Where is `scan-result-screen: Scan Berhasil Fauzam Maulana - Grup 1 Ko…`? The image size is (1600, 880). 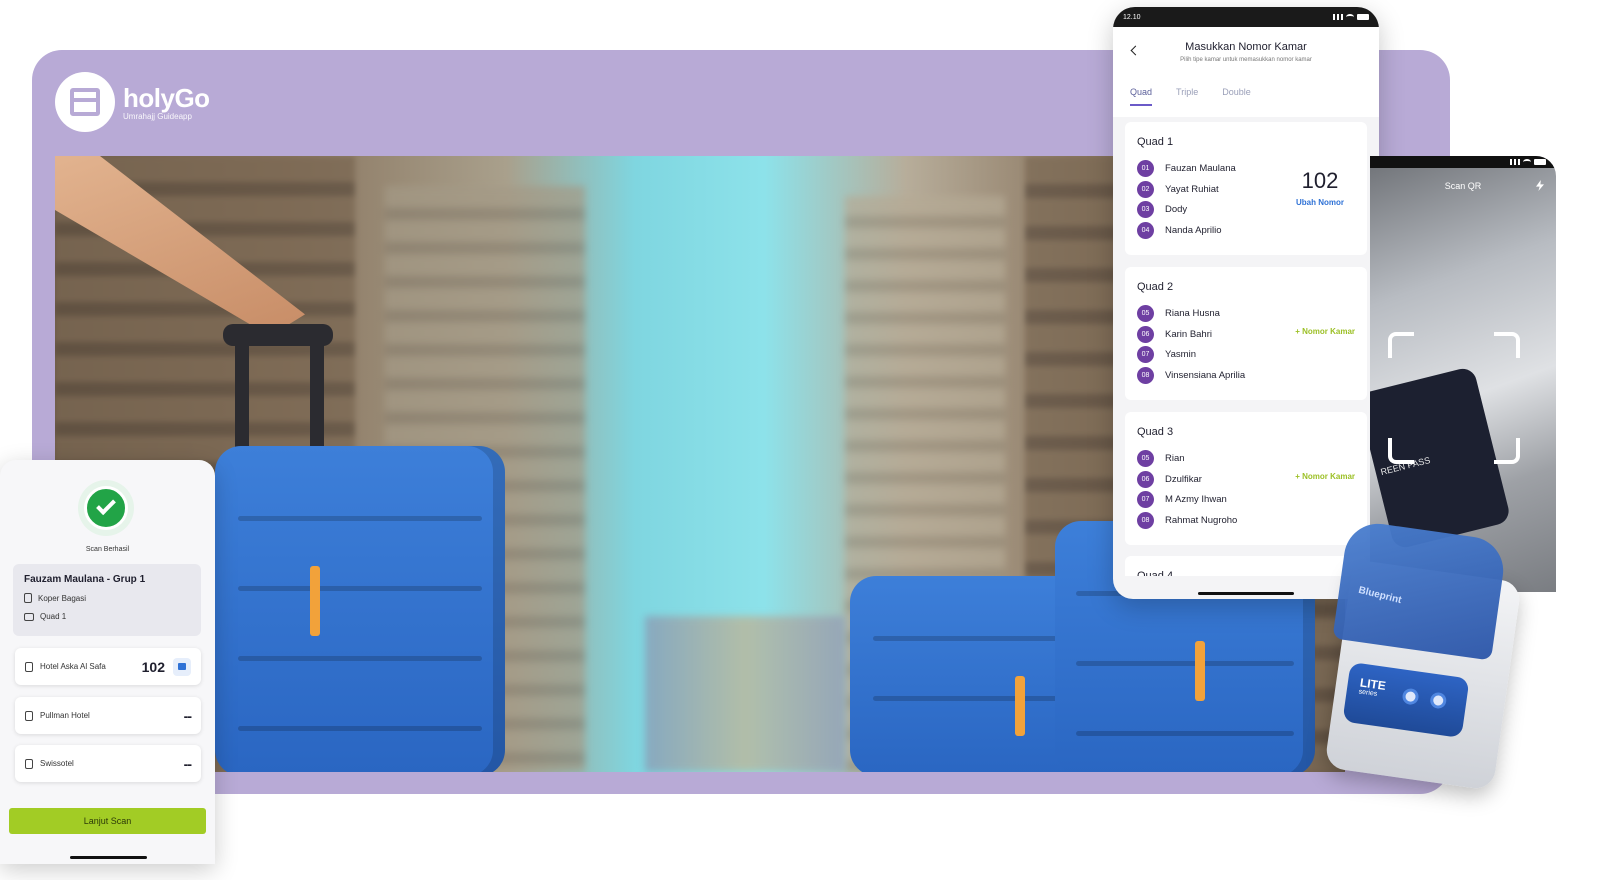
scan-result-screen: Scan Berhasil Fauzam Maulana - Grup 1 Ko… is located at coordinates (107, 662).